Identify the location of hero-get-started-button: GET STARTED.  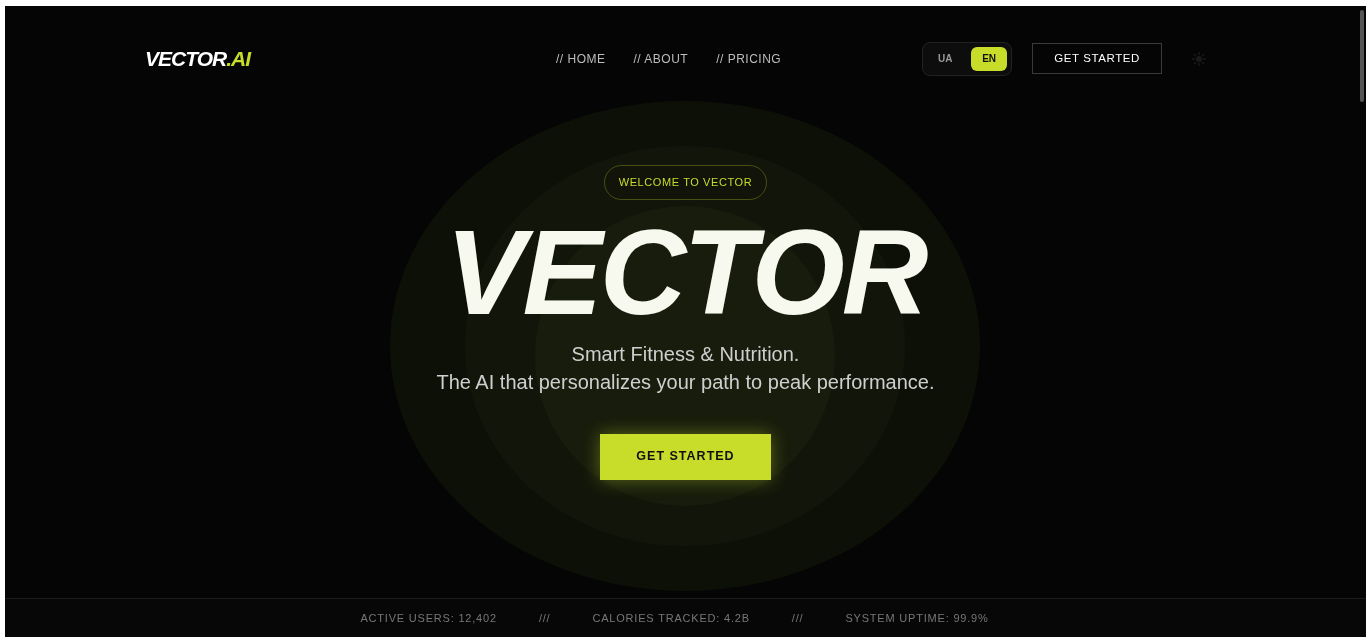
(685, 456).